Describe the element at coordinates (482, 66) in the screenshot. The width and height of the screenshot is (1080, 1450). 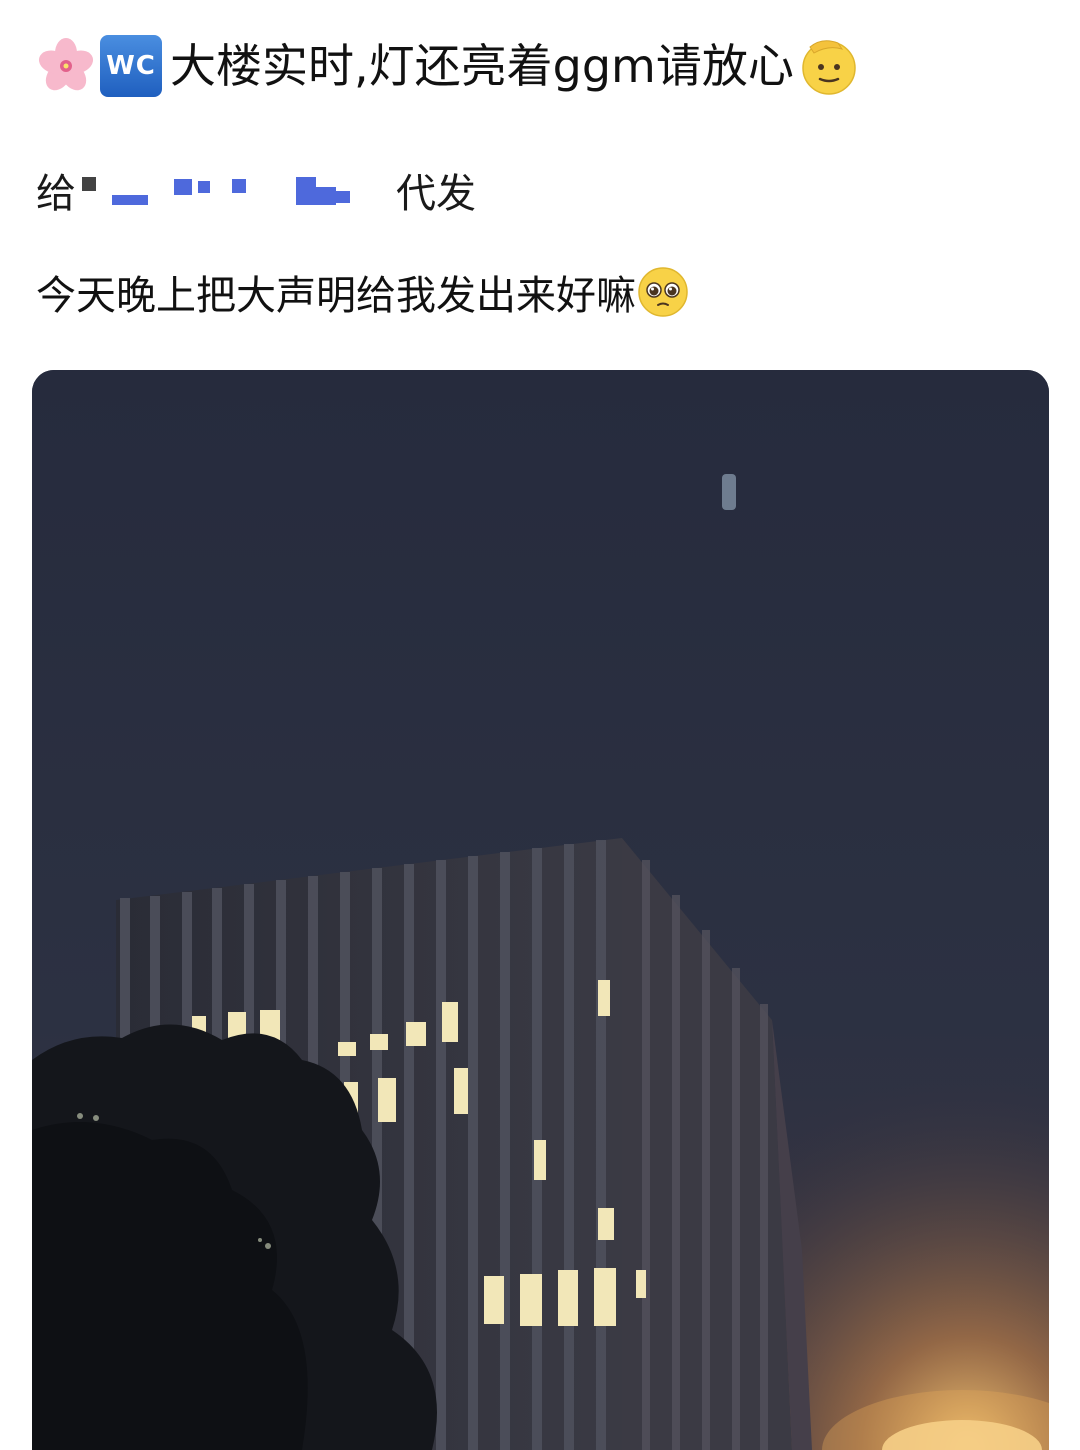
I see `post-title: 大楼实时,灯还亮着ggm请放心` at that location.